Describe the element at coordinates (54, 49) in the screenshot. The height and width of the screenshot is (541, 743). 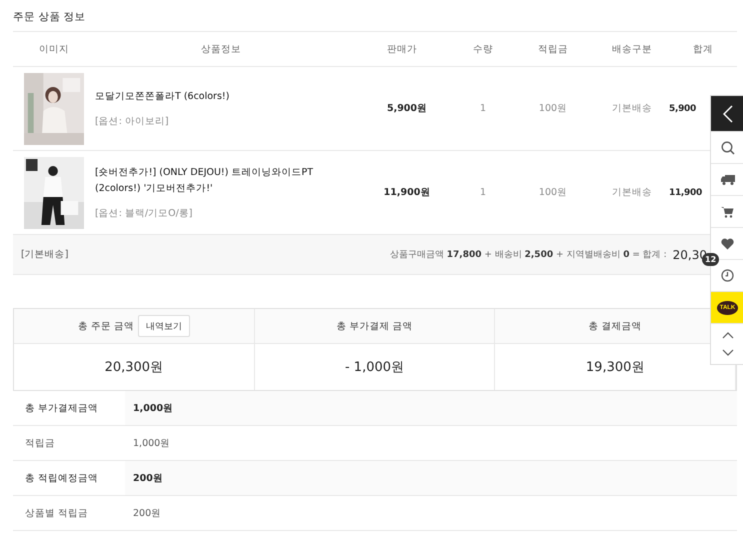
I see `column-header: 이미지` at that location.